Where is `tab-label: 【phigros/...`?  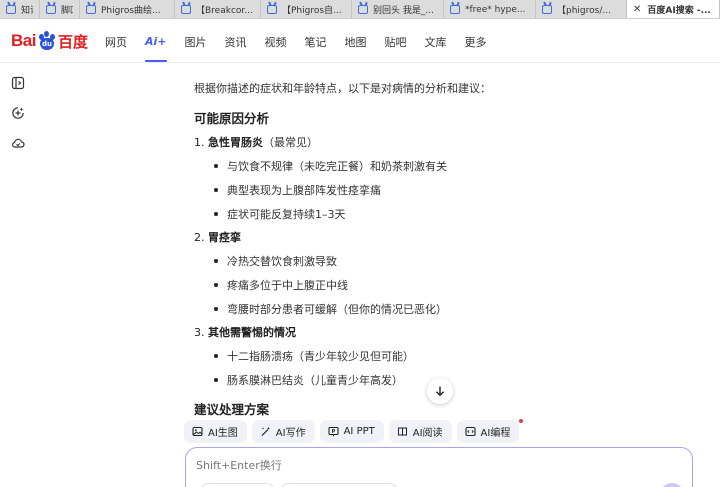 tab-label: 【phigros/... is located at coordinates (584, 11).